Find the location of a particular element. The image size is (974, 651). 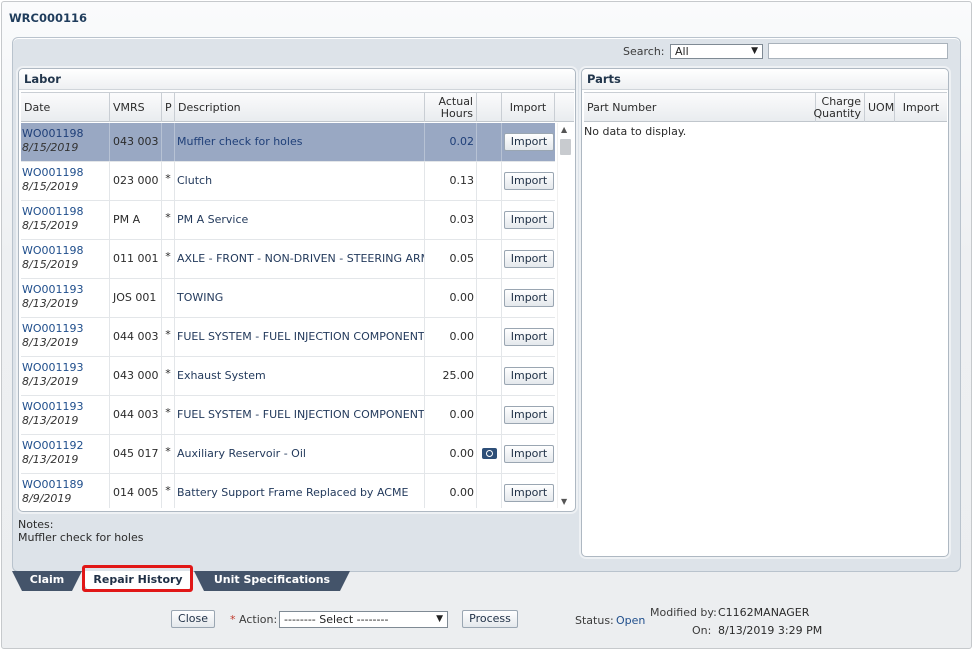

scroll-up-icon: ▲ is located at coordinates (564, 129).